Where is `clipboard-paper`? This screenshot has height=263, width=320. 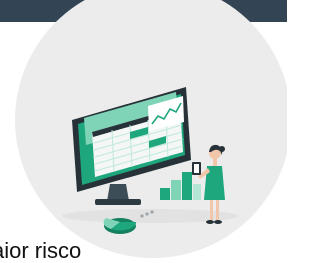
clipboard-paper is located at coordinates (196, 168).